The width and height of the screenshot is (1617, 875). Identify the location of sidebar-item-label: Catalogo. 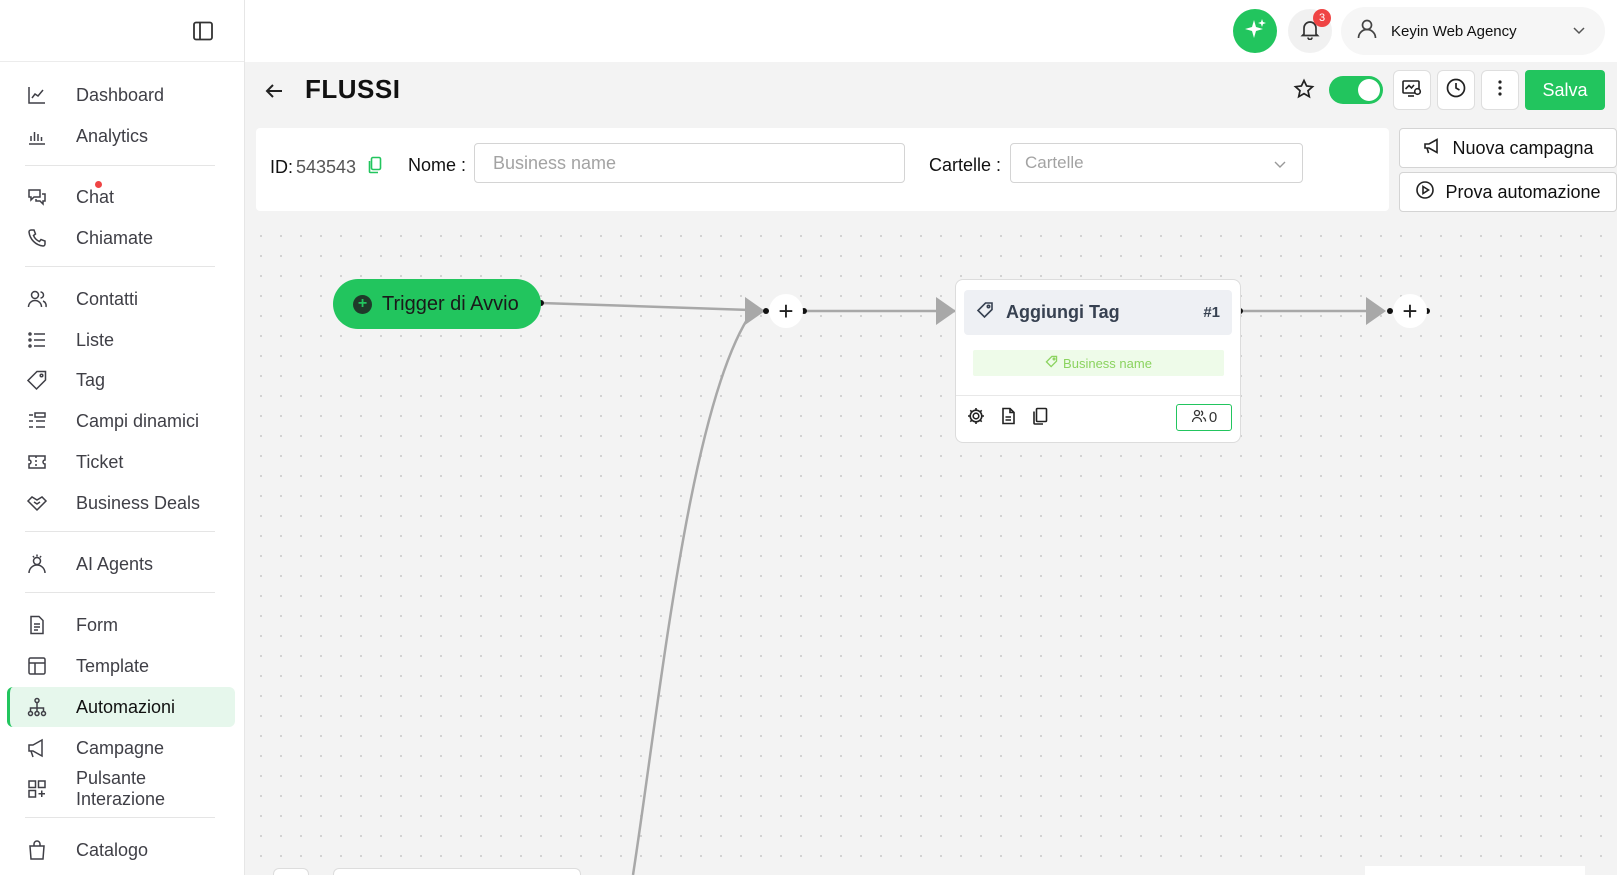
(112, 849).